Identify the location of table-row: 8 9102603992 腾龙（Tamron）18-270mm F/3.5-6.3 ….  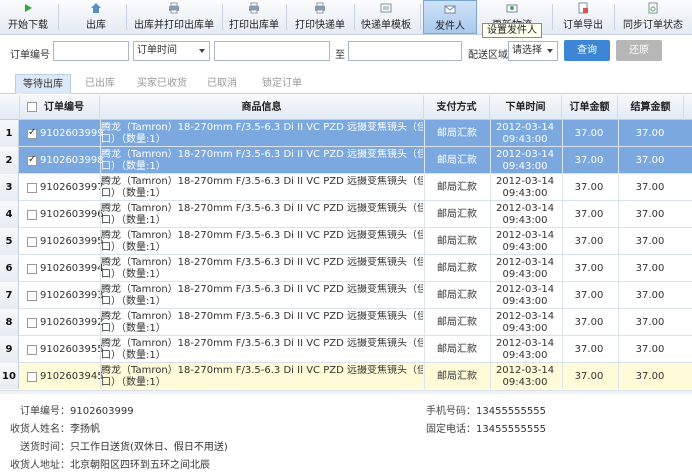
(346, 322).